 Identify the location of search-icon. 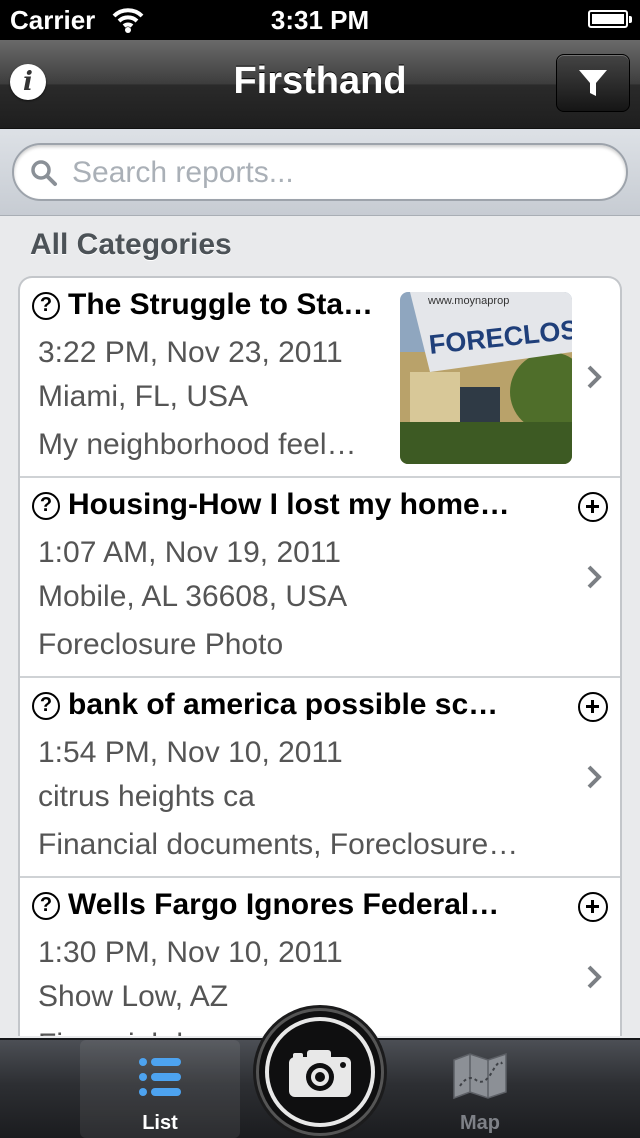
(44, 173).